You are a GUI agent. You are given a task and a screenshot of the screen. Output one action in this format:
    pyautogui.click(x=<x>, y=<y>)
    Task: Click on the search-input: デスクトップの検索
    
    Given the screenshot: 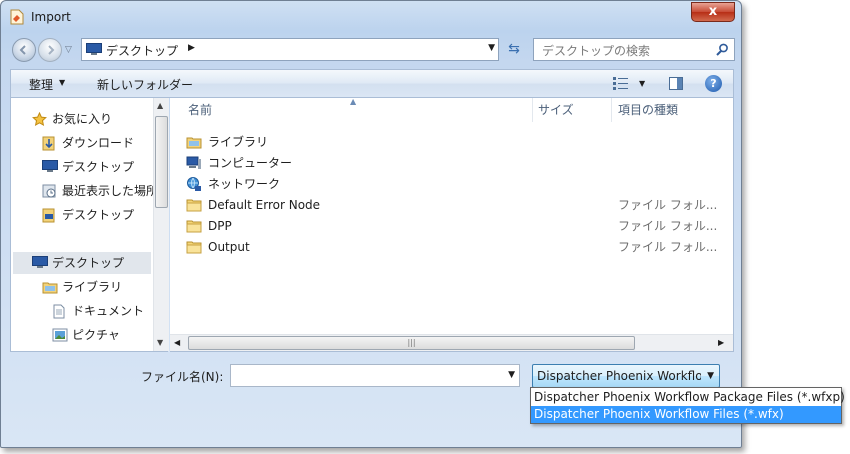 What is the action you would take?
    pyautogui.click(x=634, y=49)
    